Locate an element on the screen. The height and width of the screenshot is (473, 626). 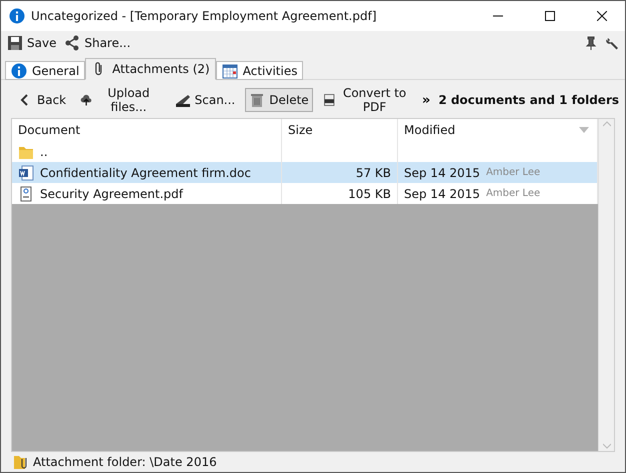
save-button: Save is located at coordinates (31, 43).